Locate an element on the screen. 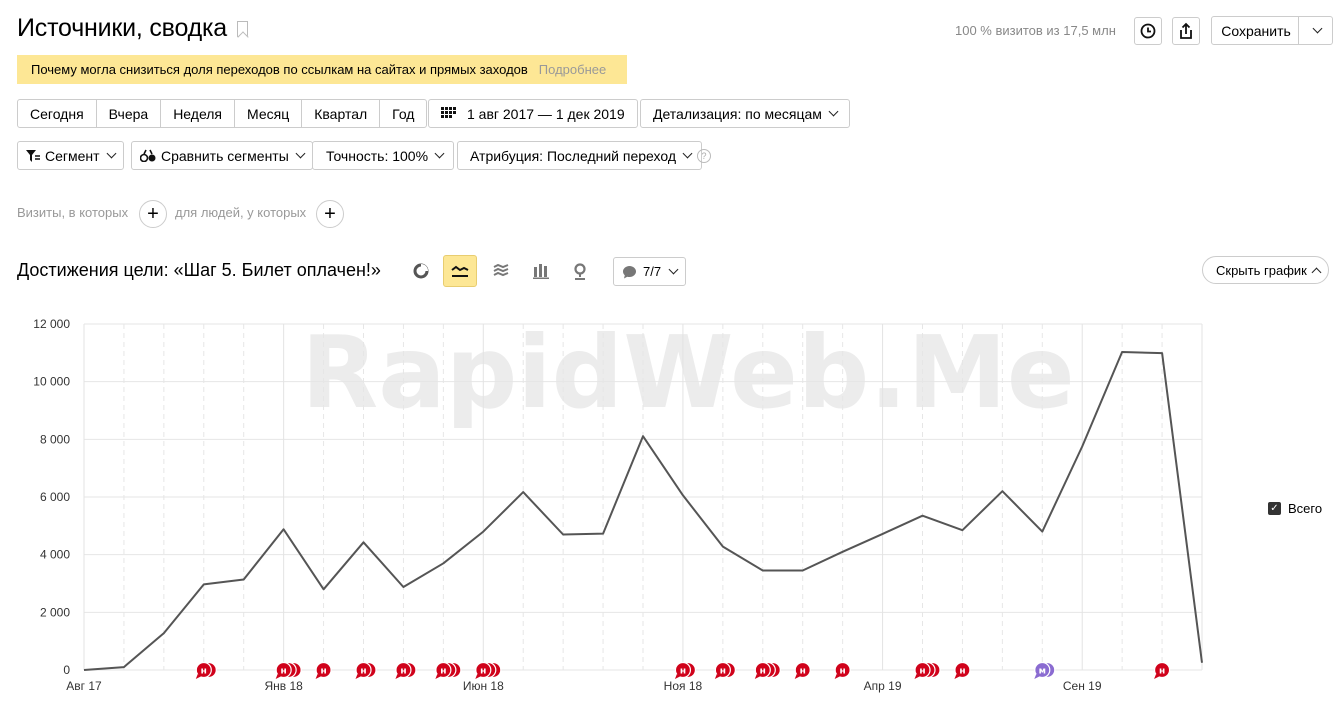 The width and height of the screenshot is (1340, 711). compare-segments-button: Сравнить сегменты is located at coordinates (222, 155).